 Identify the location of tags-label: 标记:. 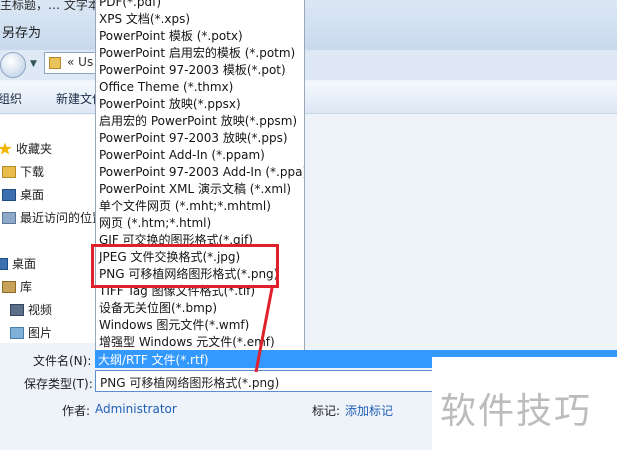
(326, 411).